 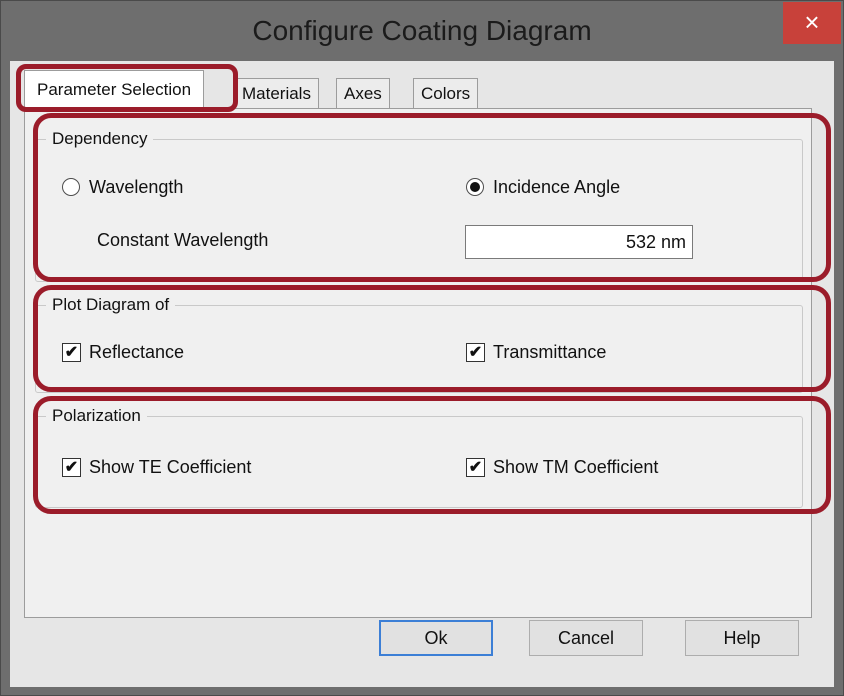 I want to click on tab-parameter-selection: Parameter Selection, so click(x=114, y=90).